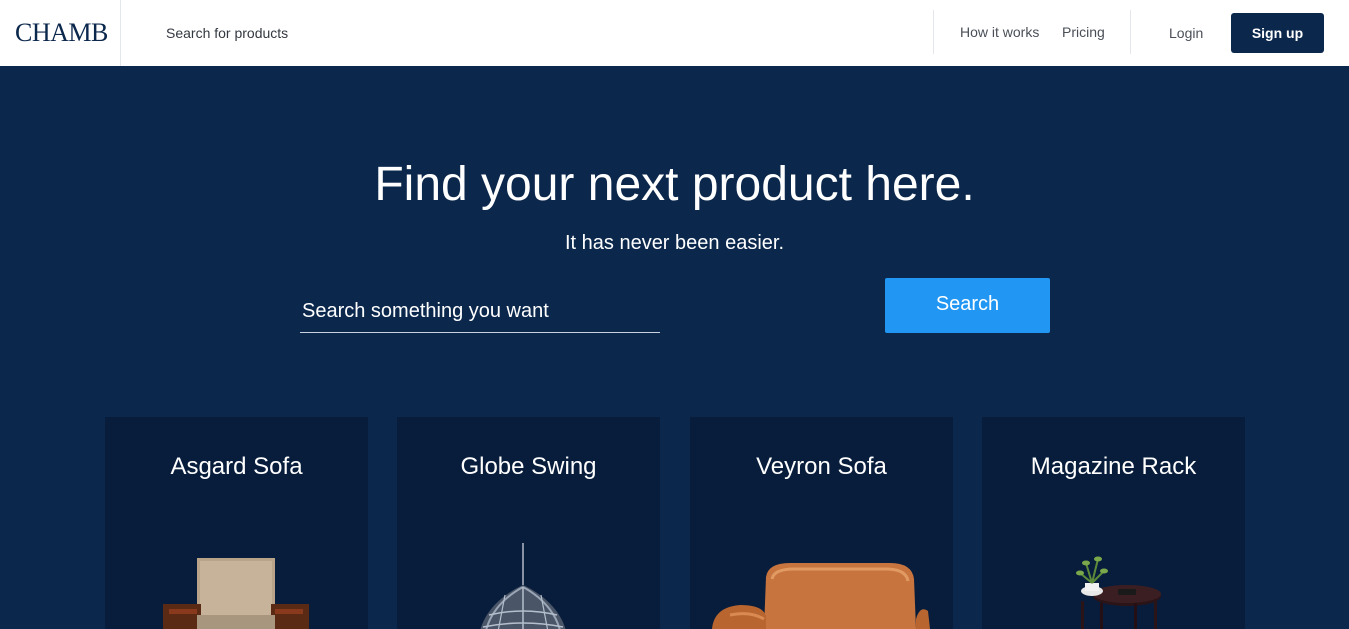  I want to click on logo-container: CHAMB, so click(60, 33).